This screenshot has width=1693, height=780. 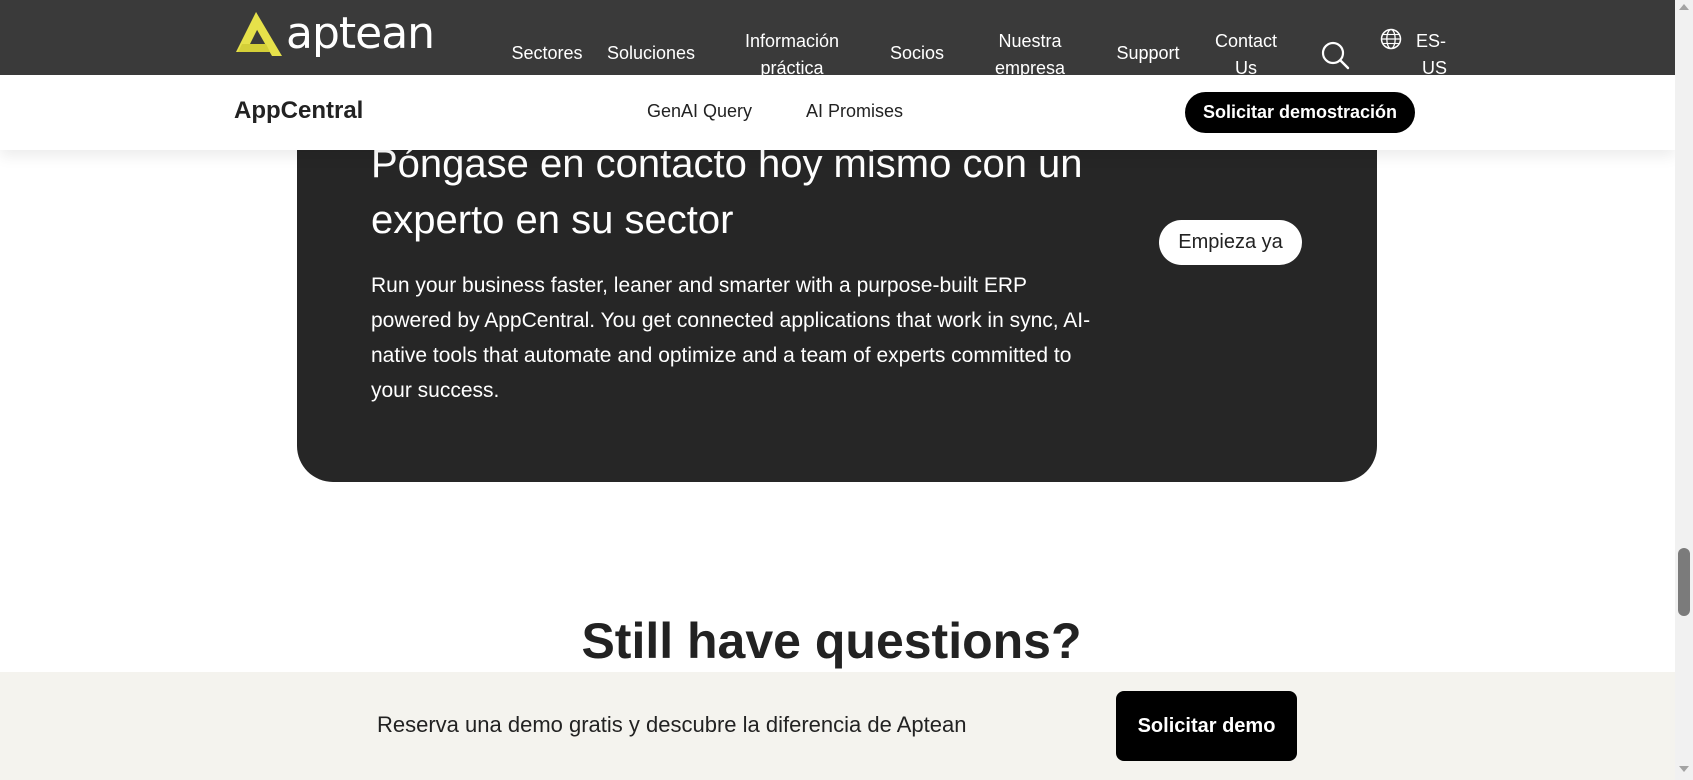 I want to click on request-demo-banner-button: Solicitar demo, so click(x=1206, y=726).